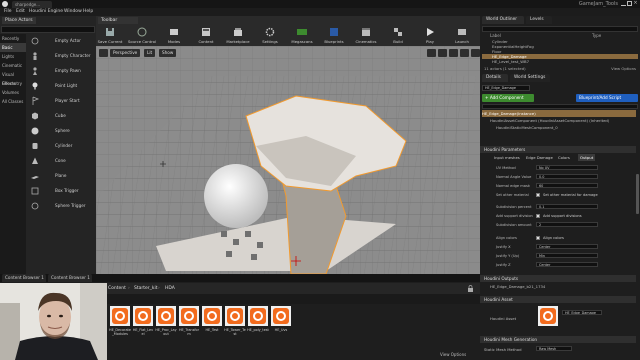 This screenshot has height=360, width=640. Describe the element at coordinates (61, 86) in the screenshot. I see `place-item-point-light: Point Light` at that location.